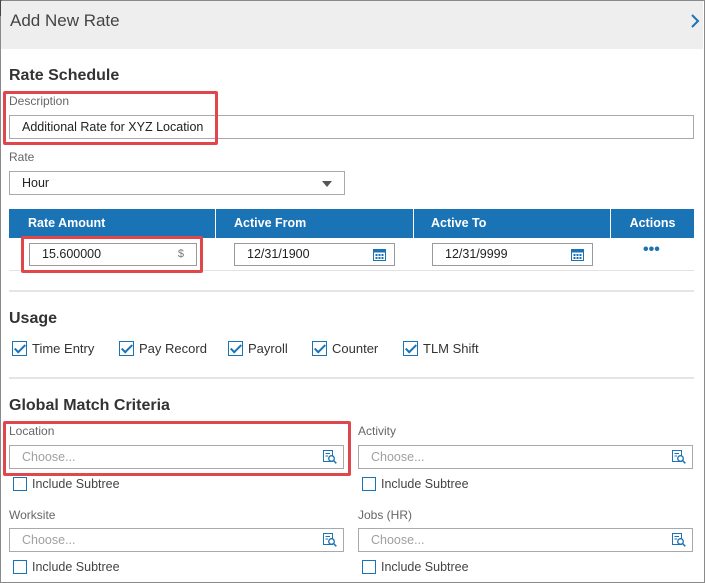  I want to click on usage-label: TLM Shift, so click(451, 348).